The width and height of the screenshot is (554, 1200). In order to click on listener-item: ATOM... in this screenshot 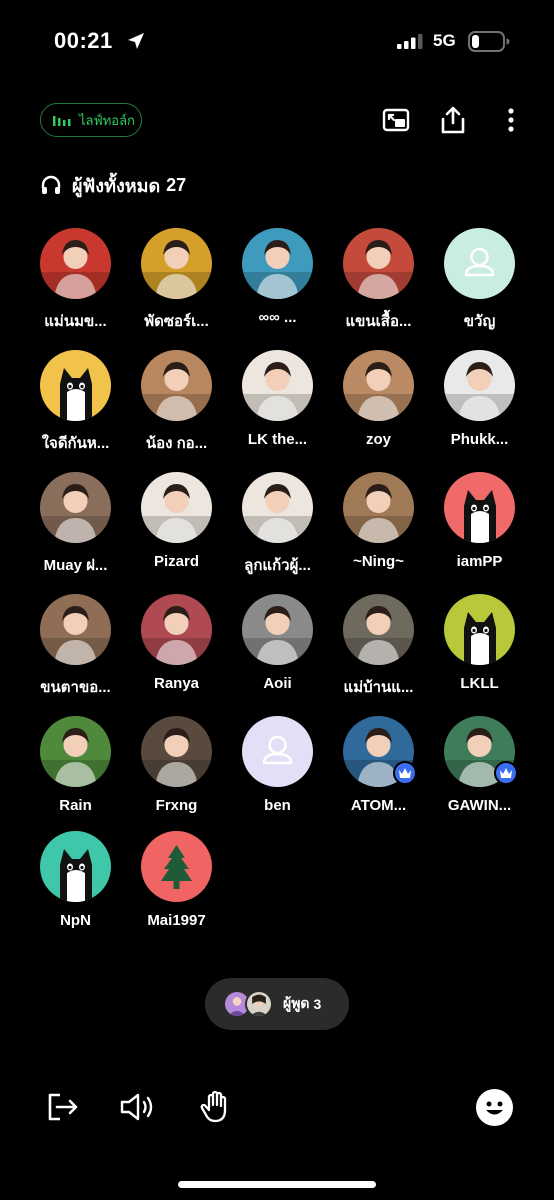, I will do `click(378, 765)`.